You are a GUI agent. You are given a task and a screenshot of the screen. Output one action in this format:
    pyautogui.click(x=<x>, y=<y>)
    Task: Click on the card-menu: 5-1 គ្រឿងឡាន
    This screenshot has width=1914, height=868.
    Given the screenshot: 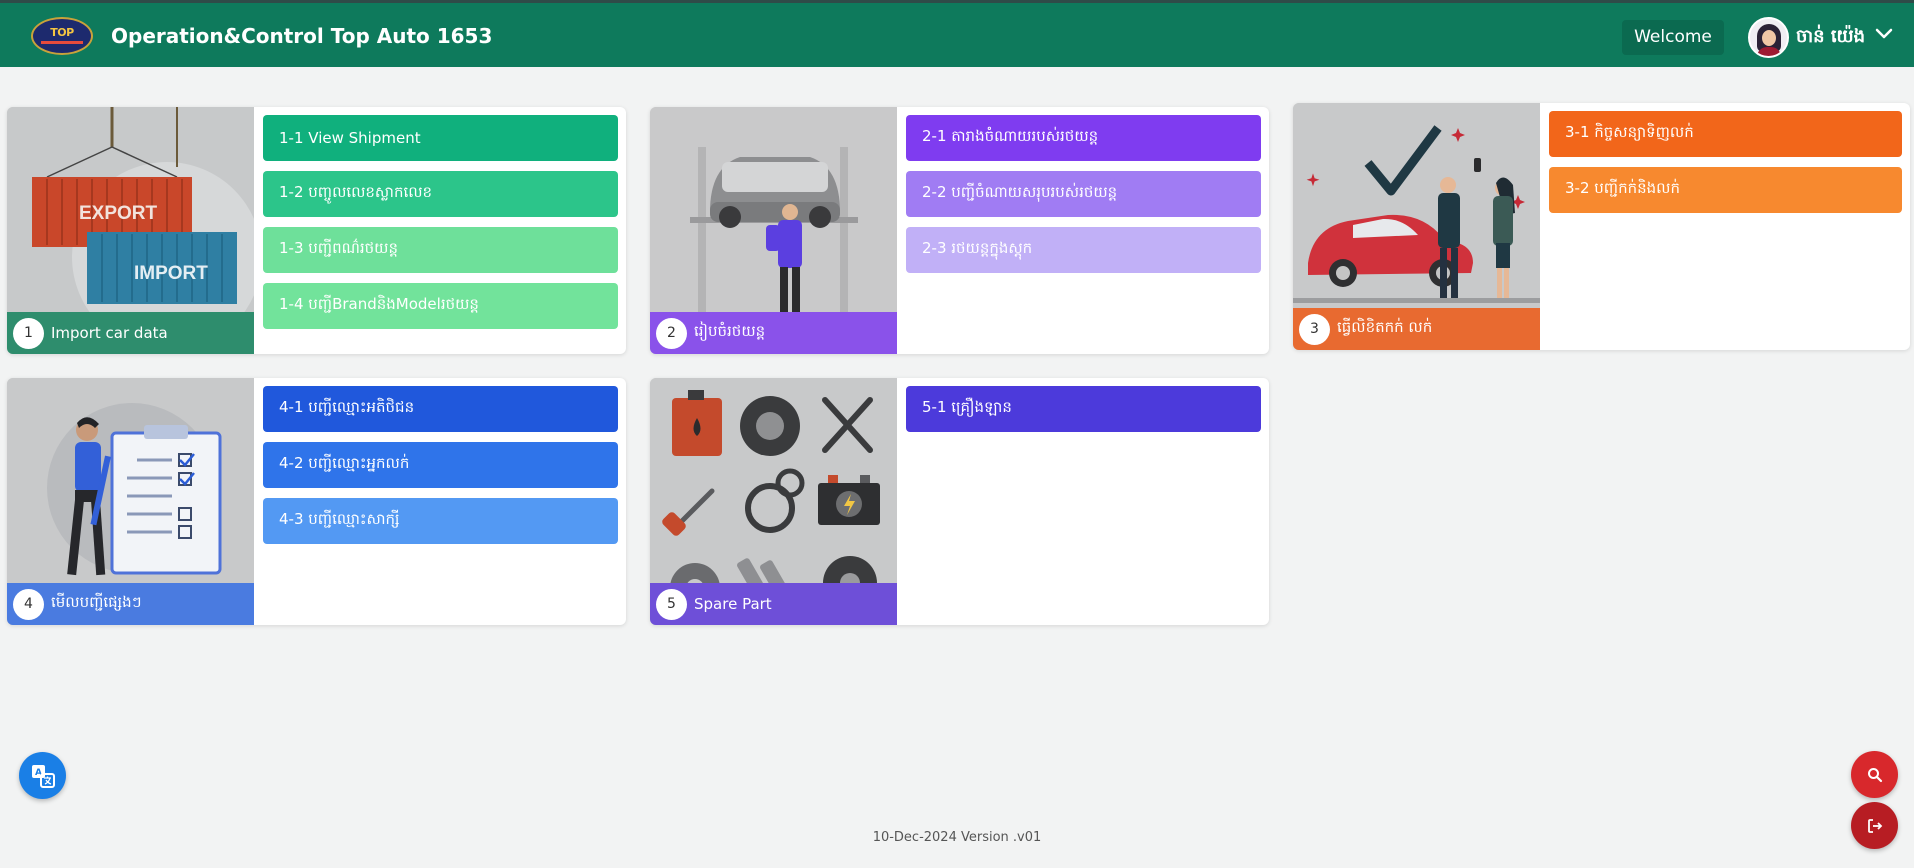 What is the action you would take?
    pyautogui.click(x=1083, y=414)
    